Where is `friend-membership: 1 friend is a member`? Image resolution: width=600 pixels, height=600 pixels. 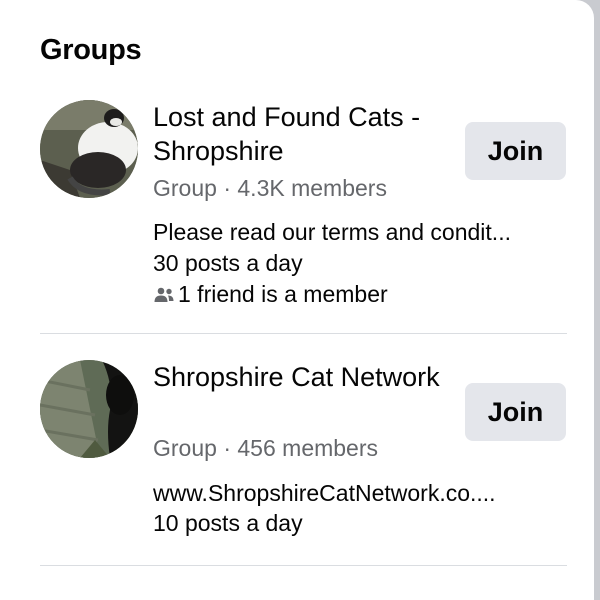
friend-membership: 1 friend is a member is located at coordinates (270, 294).